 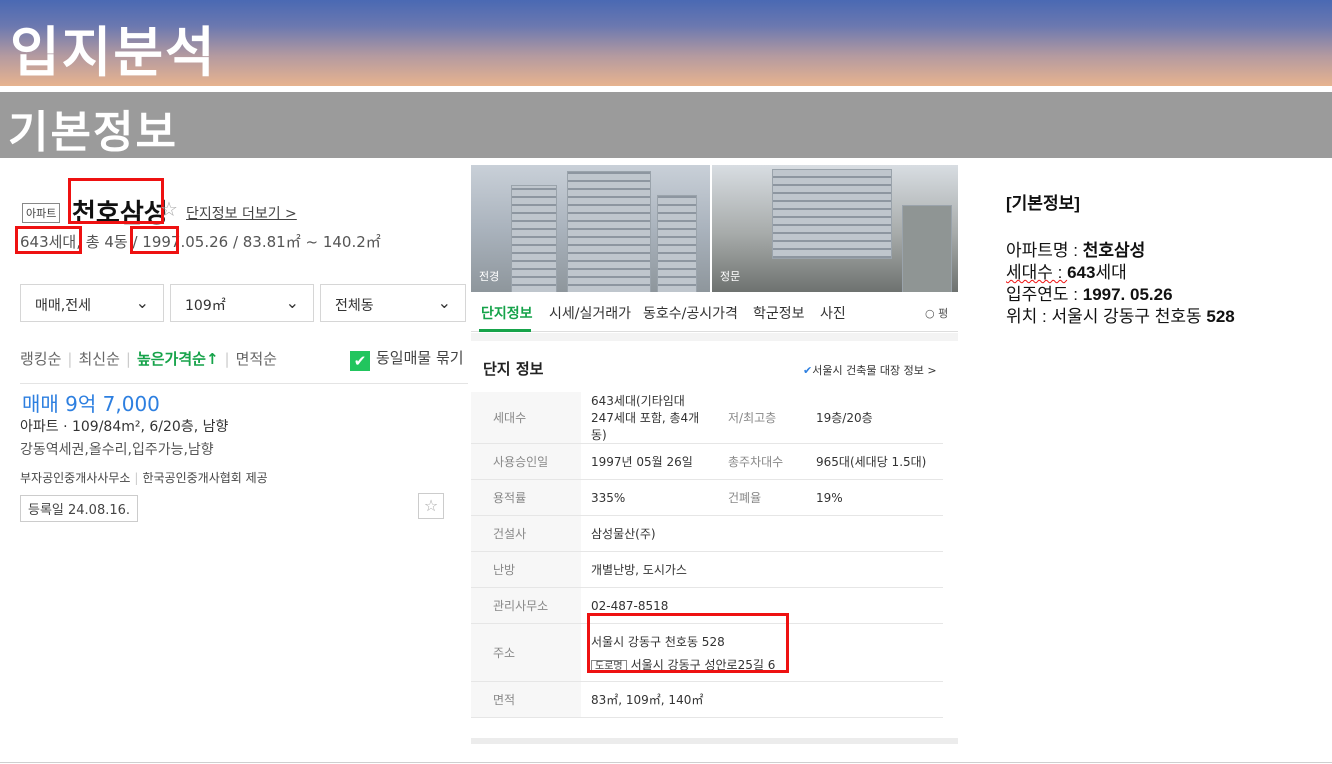 I want to click on row-label: 세대수, so click(x=526, y=418).